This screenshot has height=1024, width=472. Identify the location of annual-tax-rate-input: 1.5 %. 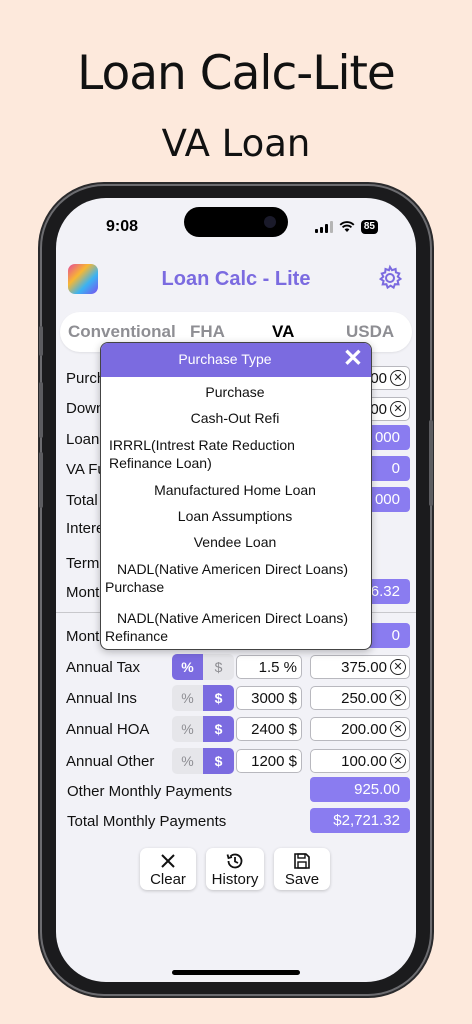
(269, 667).